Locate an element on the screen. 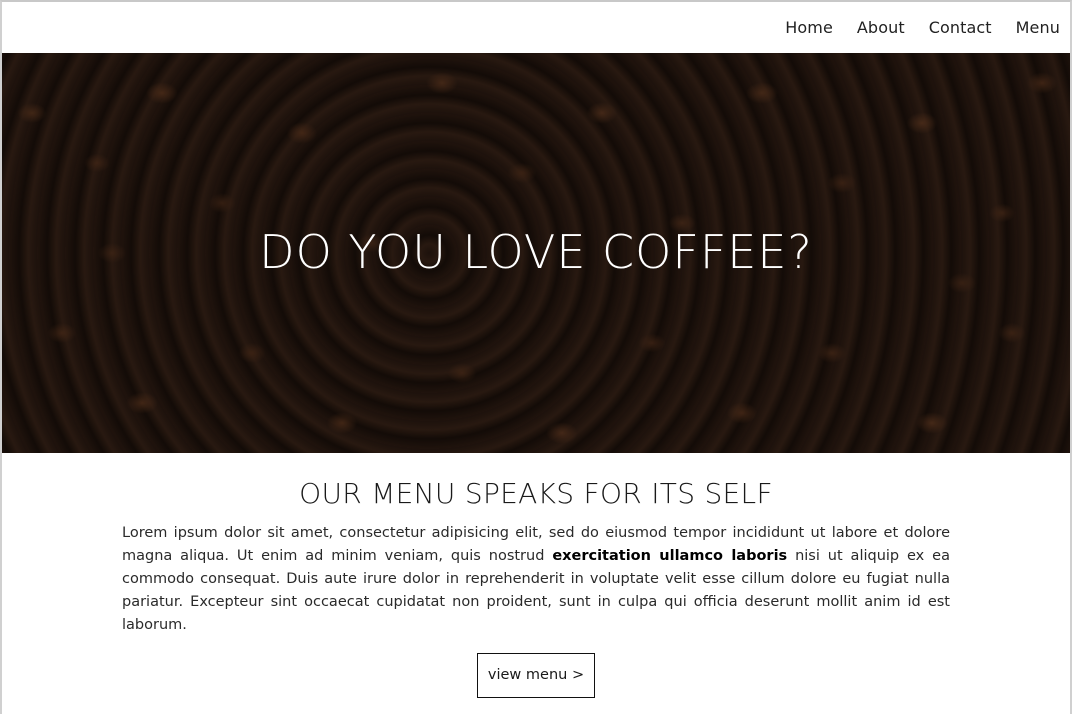 The width and height of the screenshot is (1072, 714). nav-link-about: About is located at coordinates (881, 27).